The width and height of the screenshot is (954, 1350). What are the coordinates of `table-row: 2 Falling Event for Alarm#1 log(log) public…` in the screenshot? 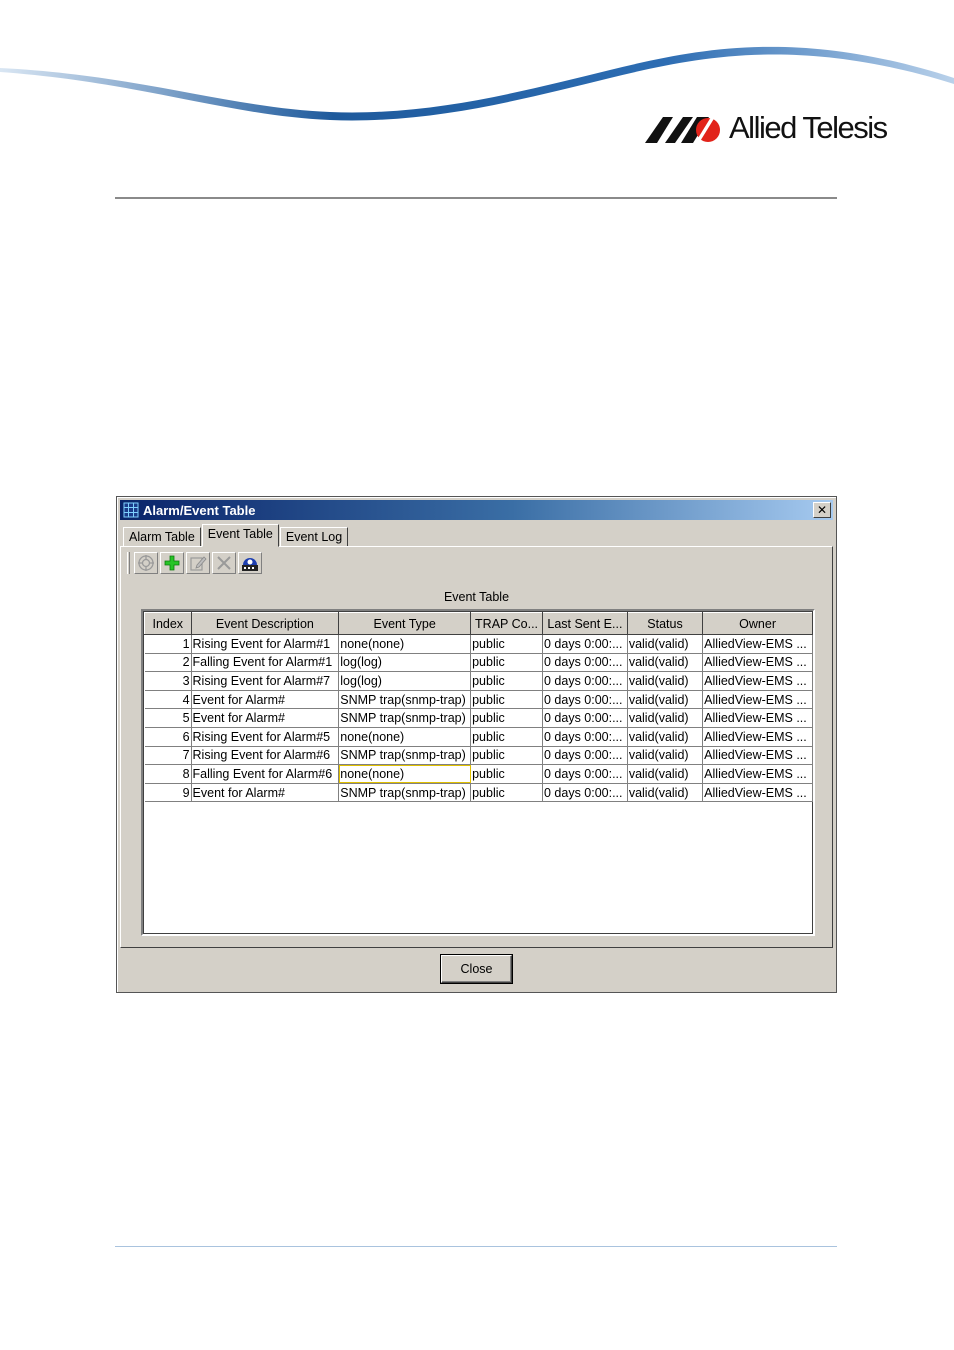 It's located at (478, 663).